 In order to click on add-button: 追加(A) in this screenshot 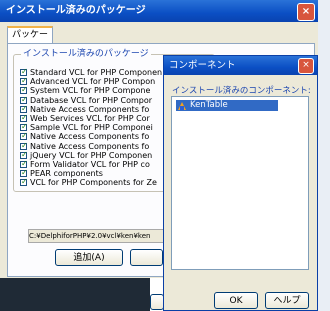, I will do `click(89, 257)`.